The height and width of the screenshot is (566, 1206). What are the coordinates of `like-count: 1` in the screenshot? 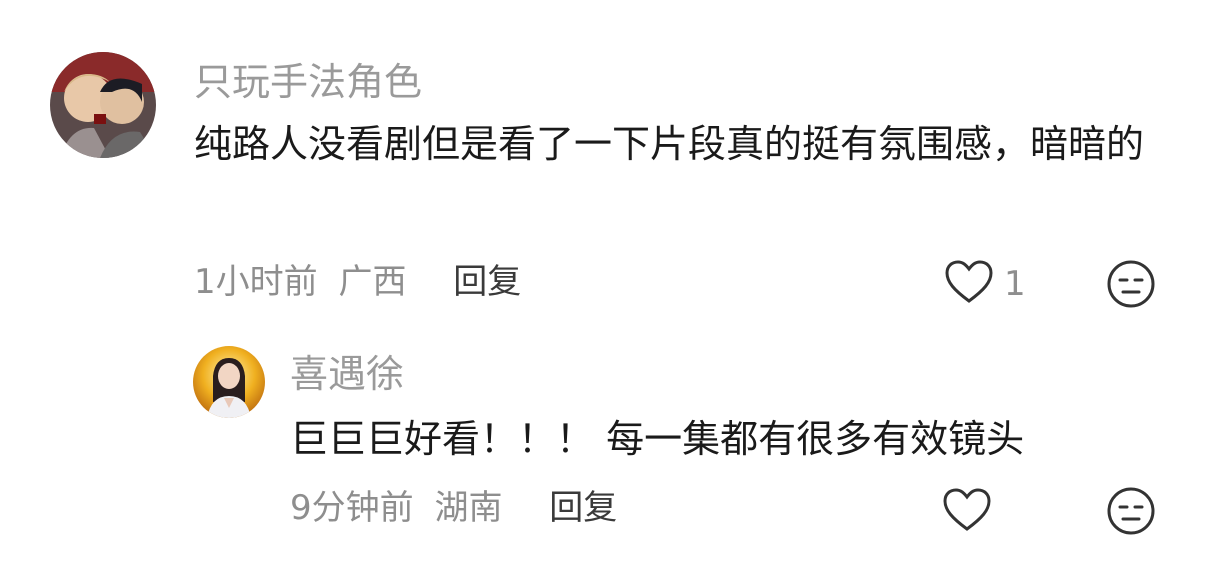 It's located at (1015, 284).